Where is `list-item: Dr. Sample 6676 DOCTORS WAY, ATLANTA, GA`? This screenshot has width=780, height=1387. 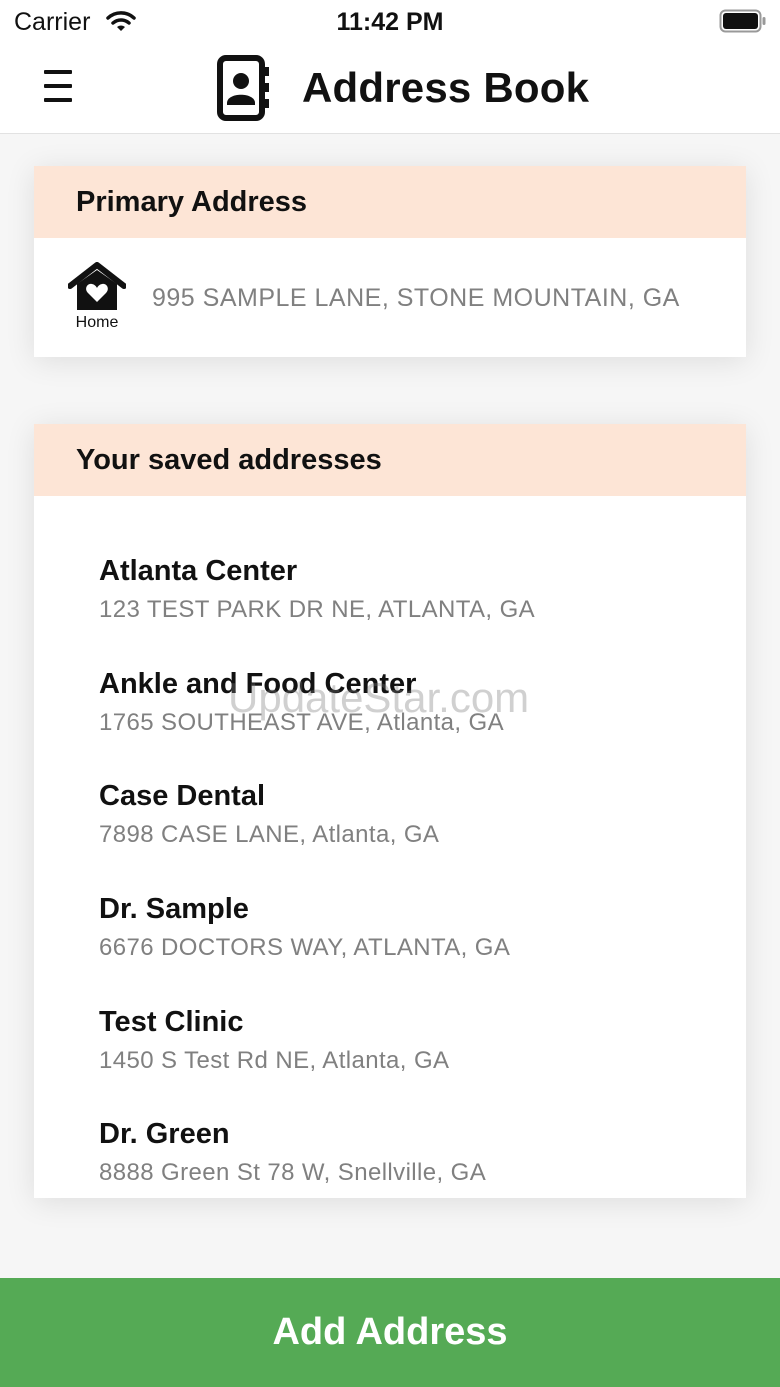 list-item: Dr. Sample 6676 DOCTORS WAY, ATLANTA, GA is located at coordinates (390, 948).